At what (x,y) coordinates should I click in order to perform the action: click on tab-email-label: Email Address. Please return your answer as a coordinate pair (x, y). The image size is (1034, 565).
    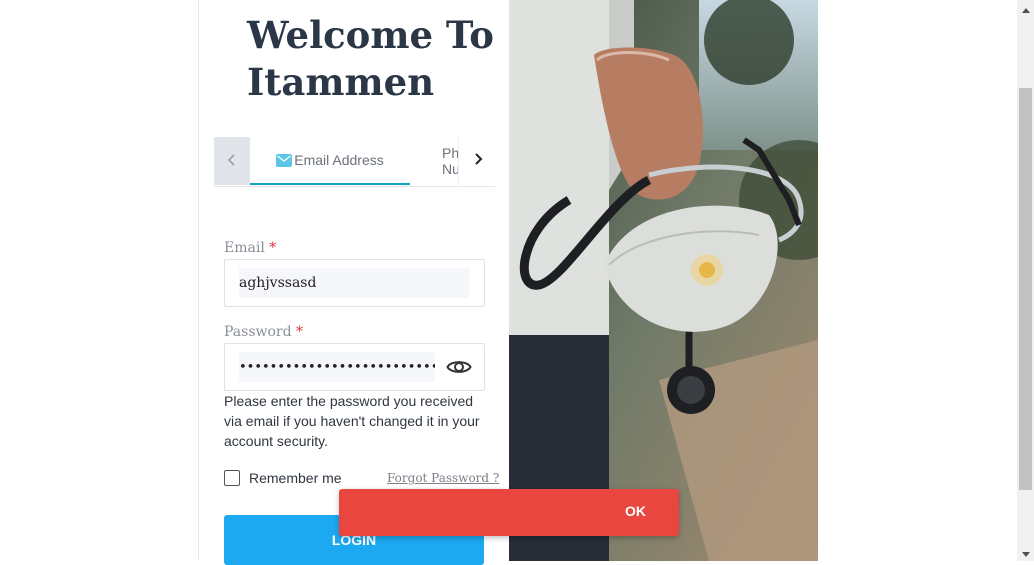
    Looking at the image, I should click on (339, 160).